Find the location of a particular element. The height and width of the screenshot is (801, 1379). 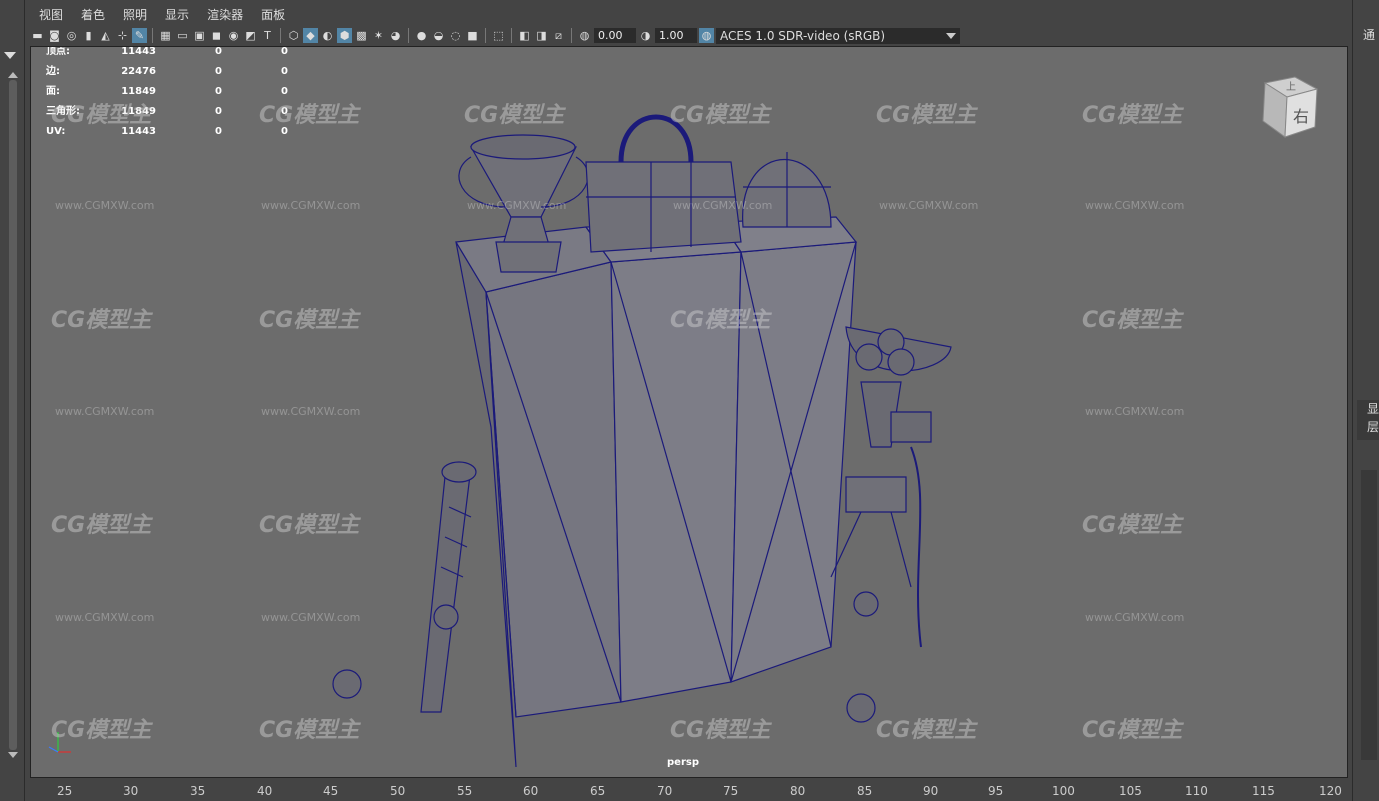

ruler-tick: 30 is located at coordinates (131, 791).